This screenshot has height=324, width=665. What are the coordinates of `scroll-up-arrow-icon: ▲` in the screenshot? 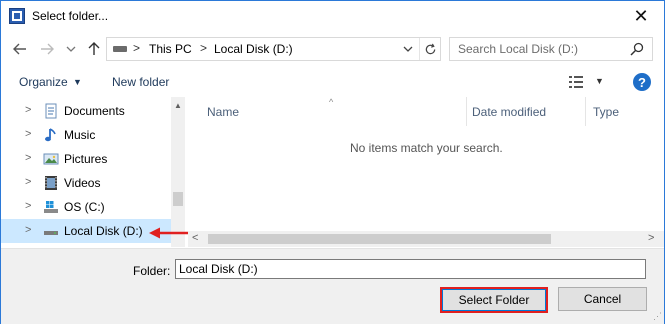 It's located at (178, 105).